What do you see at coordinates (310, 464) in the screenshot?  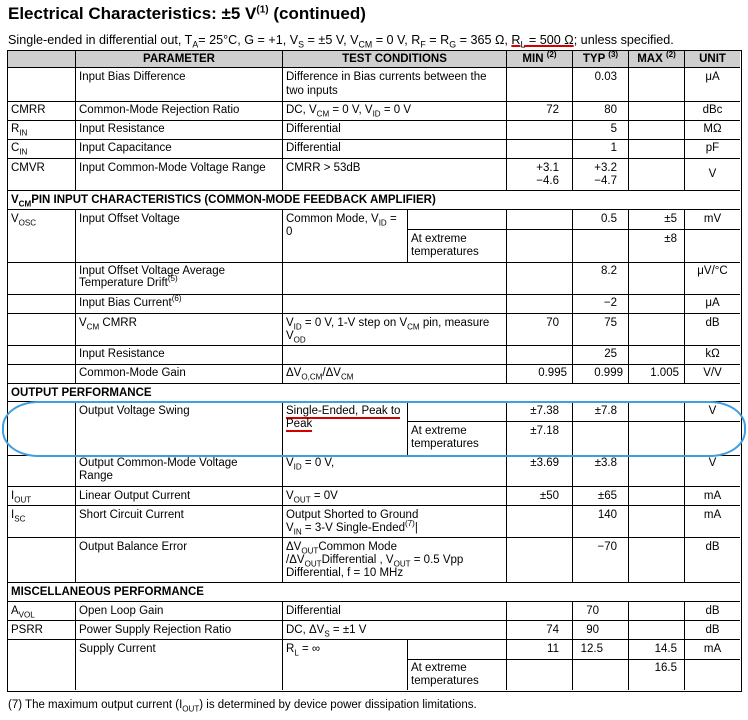 I see `row-cond: VID = 0 V,` at bounding box center [310, 464].